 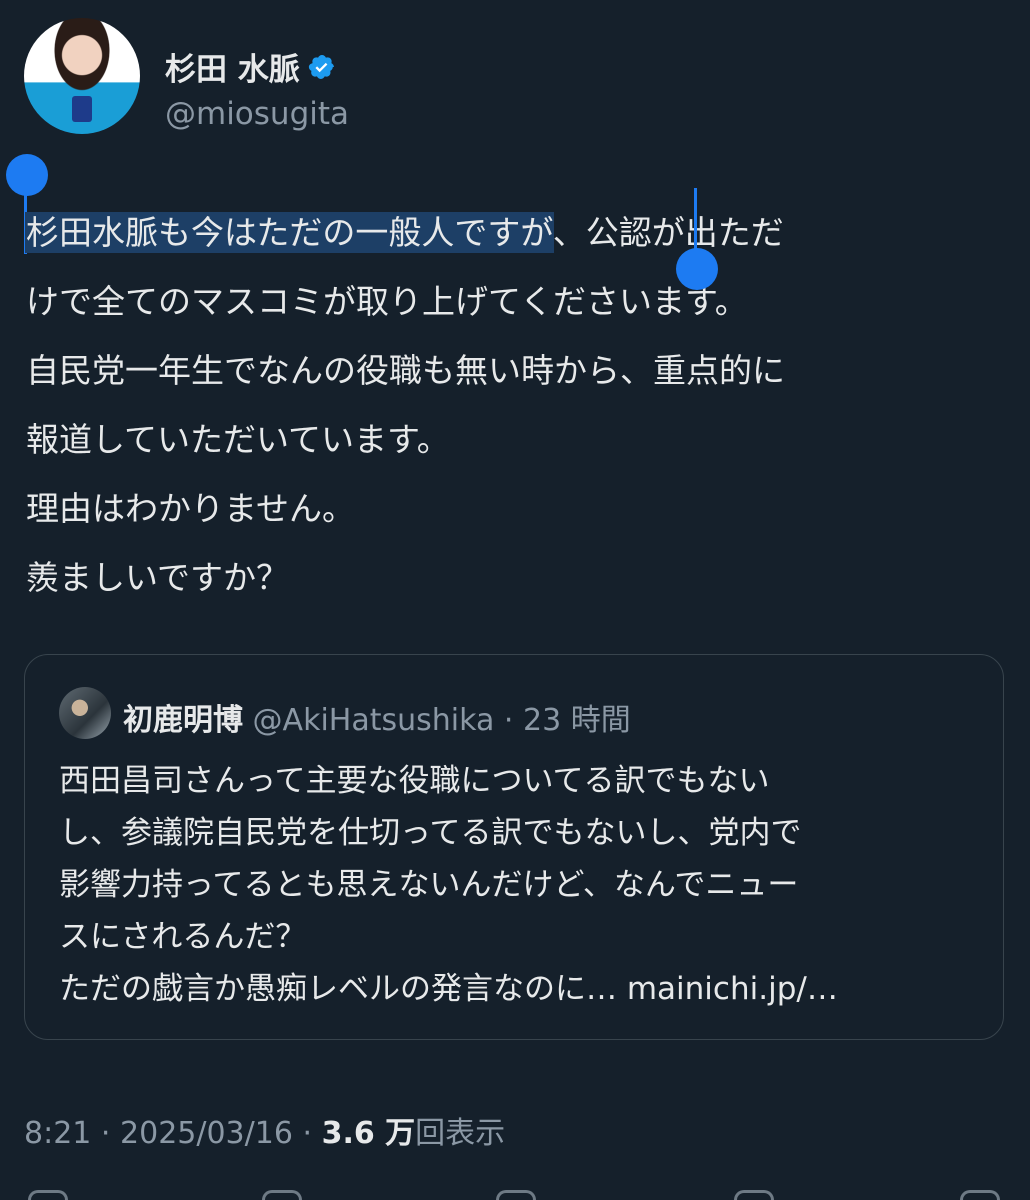 What do you see at coordinates (368, 1133) in the screenshot?
I see `view-count: 3.6 万` at bounding box center [368, 1133].